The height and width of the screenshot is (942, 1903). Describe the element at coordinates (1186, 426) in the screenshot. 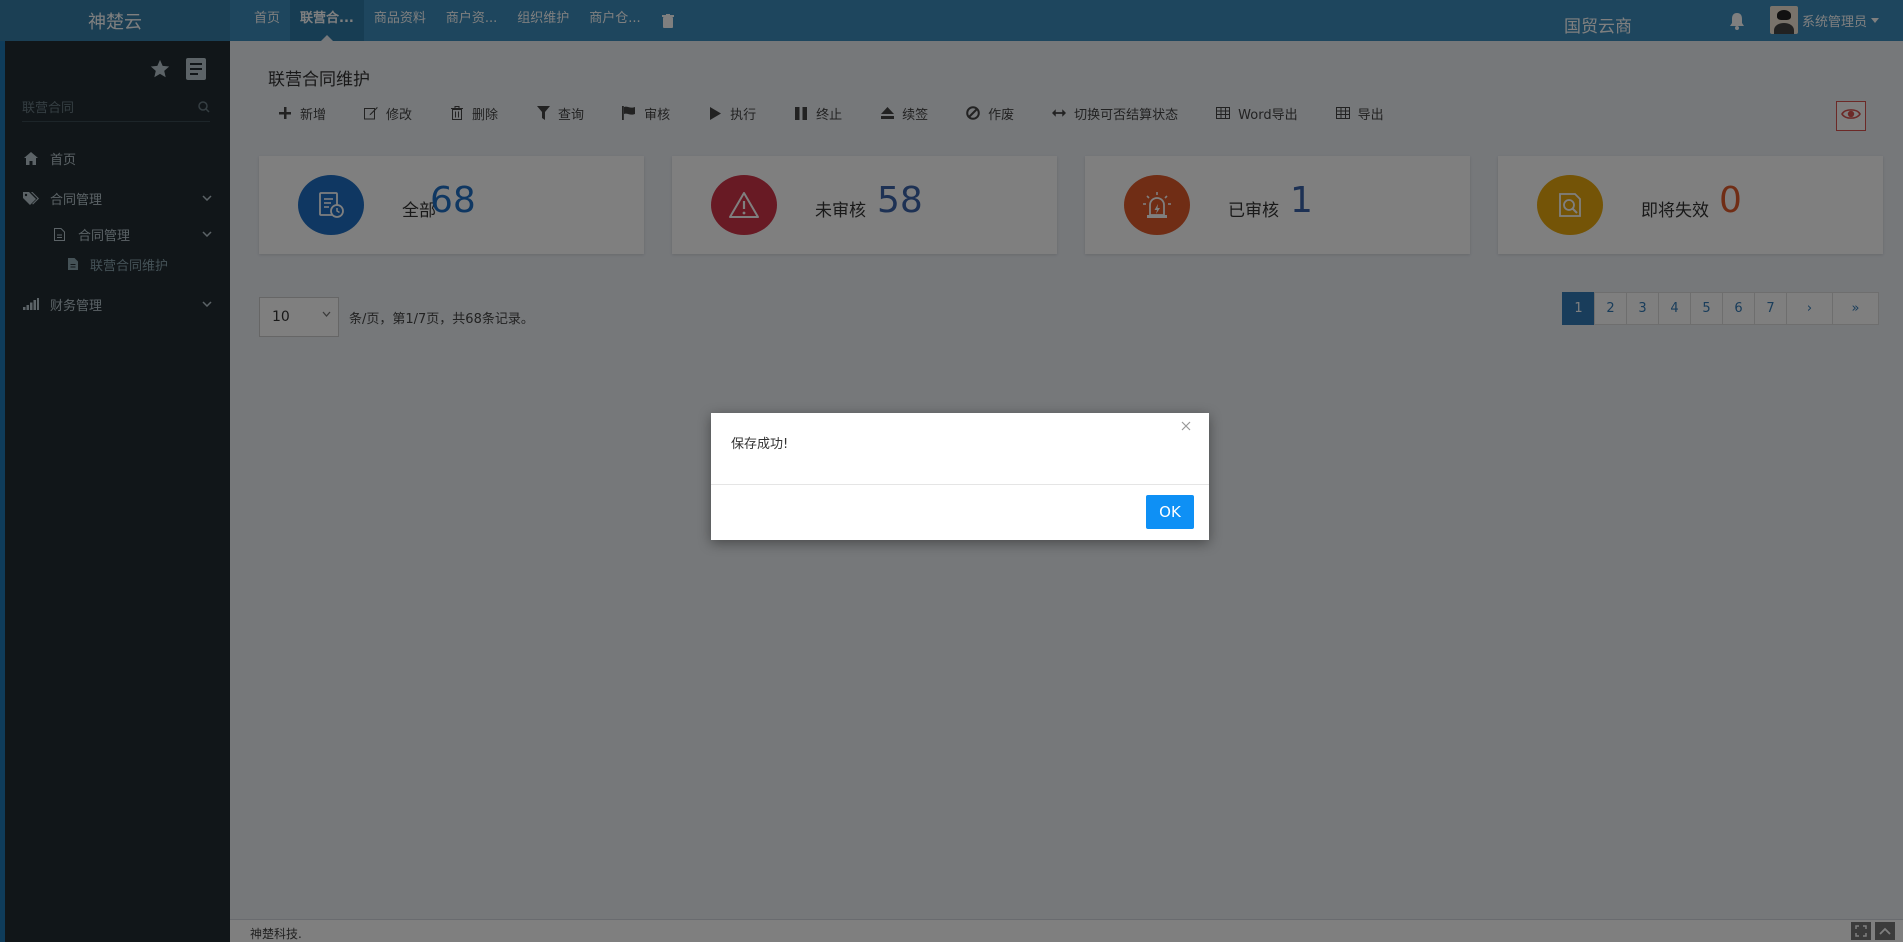

I see `close-icon` at that location.